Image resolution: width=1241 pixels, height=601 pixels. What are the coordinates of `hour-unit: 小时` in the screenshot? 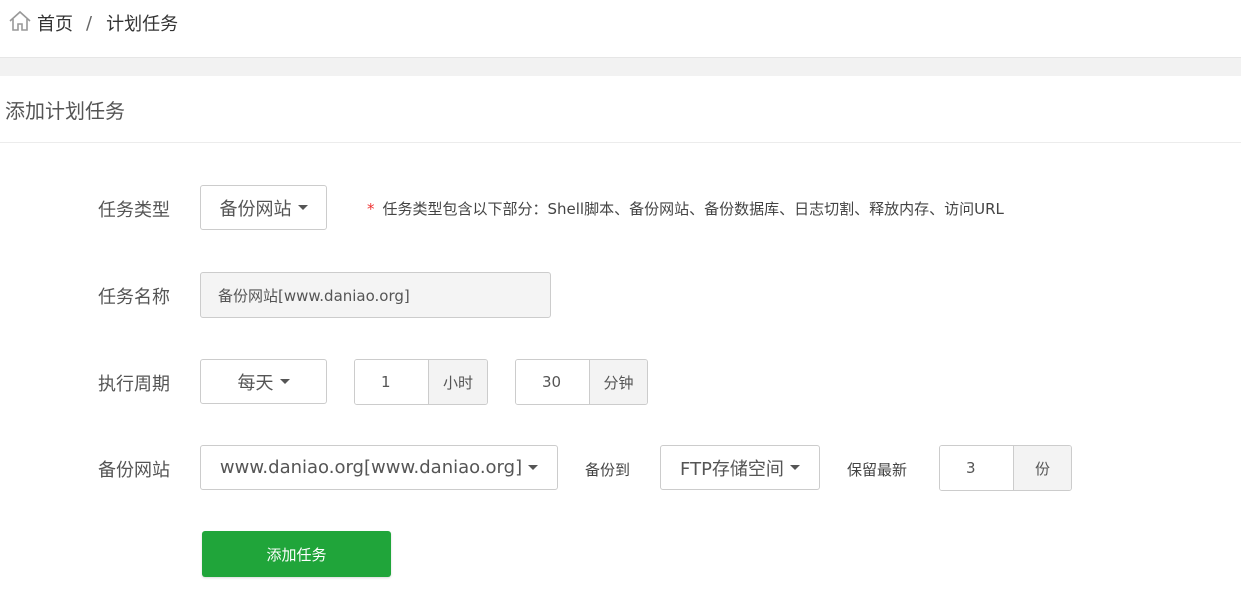 It's located at (457, 382).